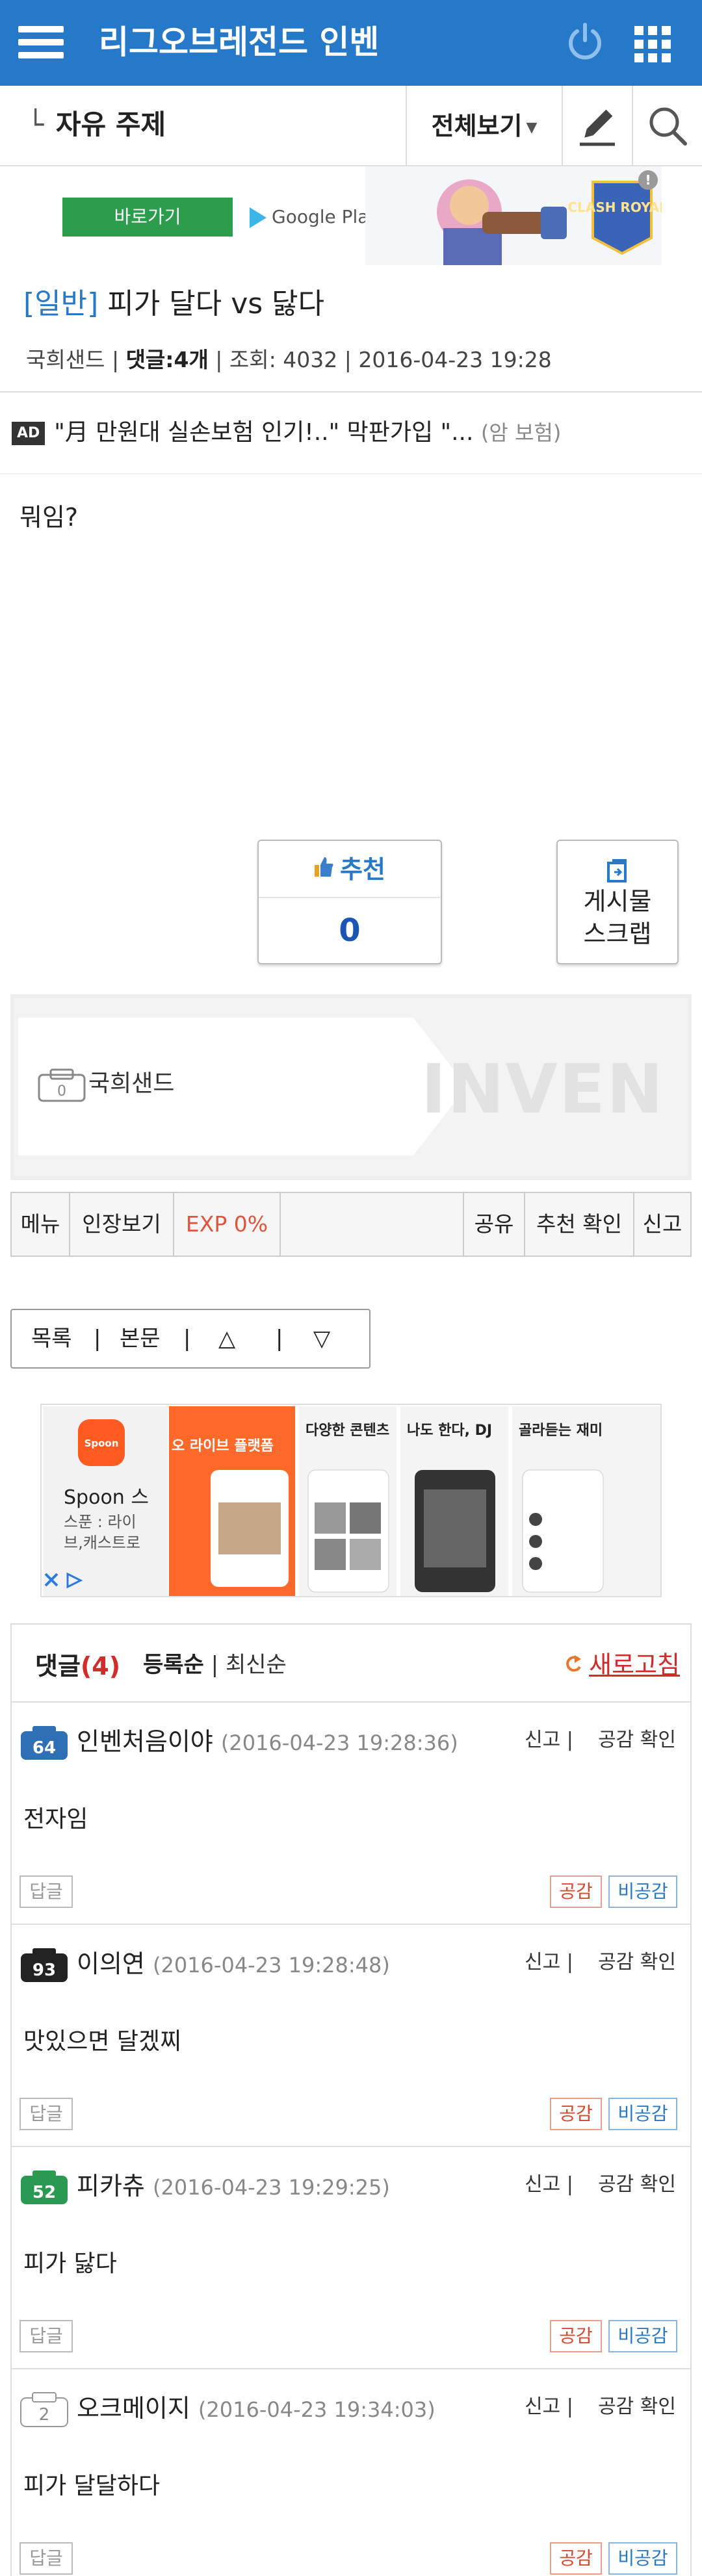 The width and height of the screenshot is (702, 2576). I want to click on top-ad-banner: 바로가기 Google Play CLASH ROYALE !, so click(351, 216).